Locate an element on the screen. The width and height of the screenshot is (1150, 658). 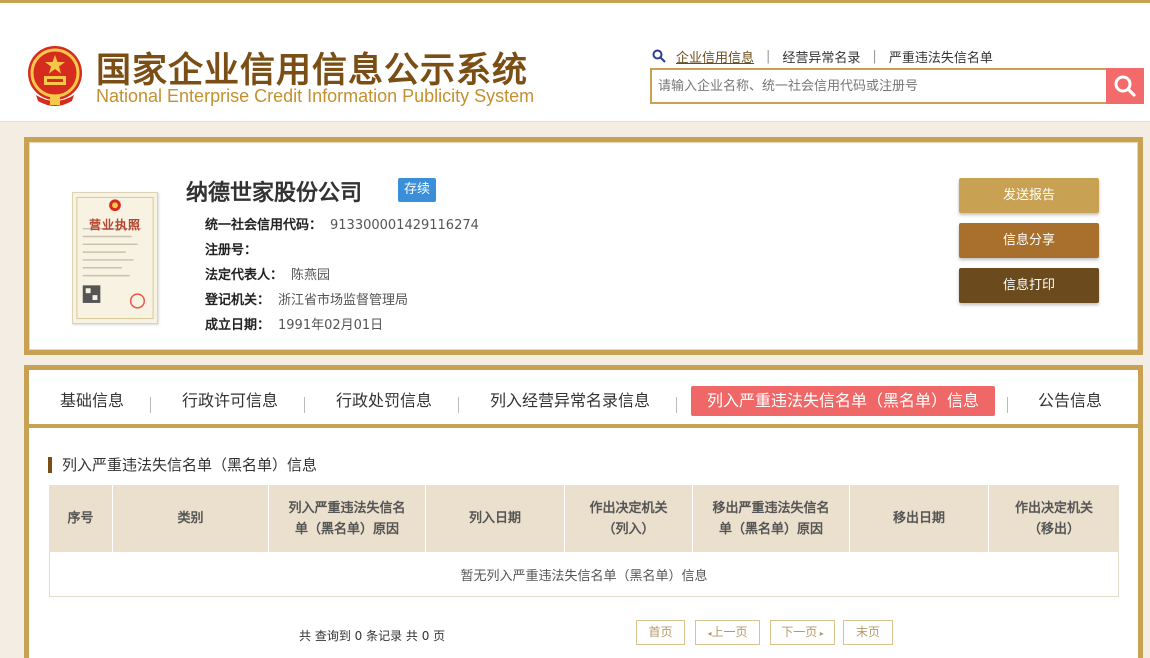
field-value: 913300001429116274 is located at coordinates (404, 225).